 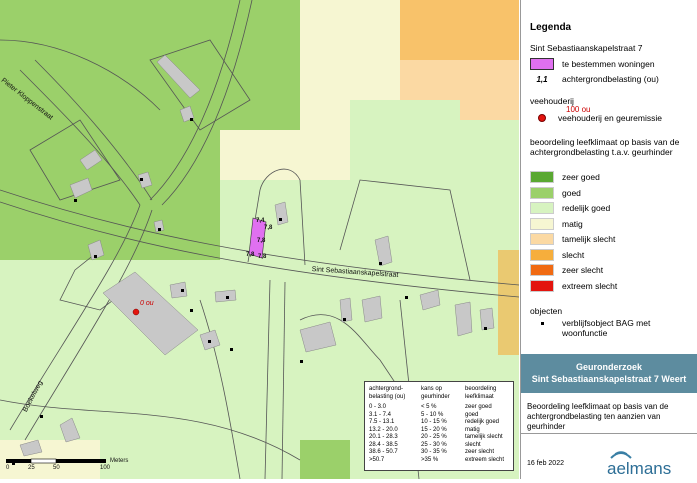 I want to click on table-cell: >50.7, so click(x=377, y=459).